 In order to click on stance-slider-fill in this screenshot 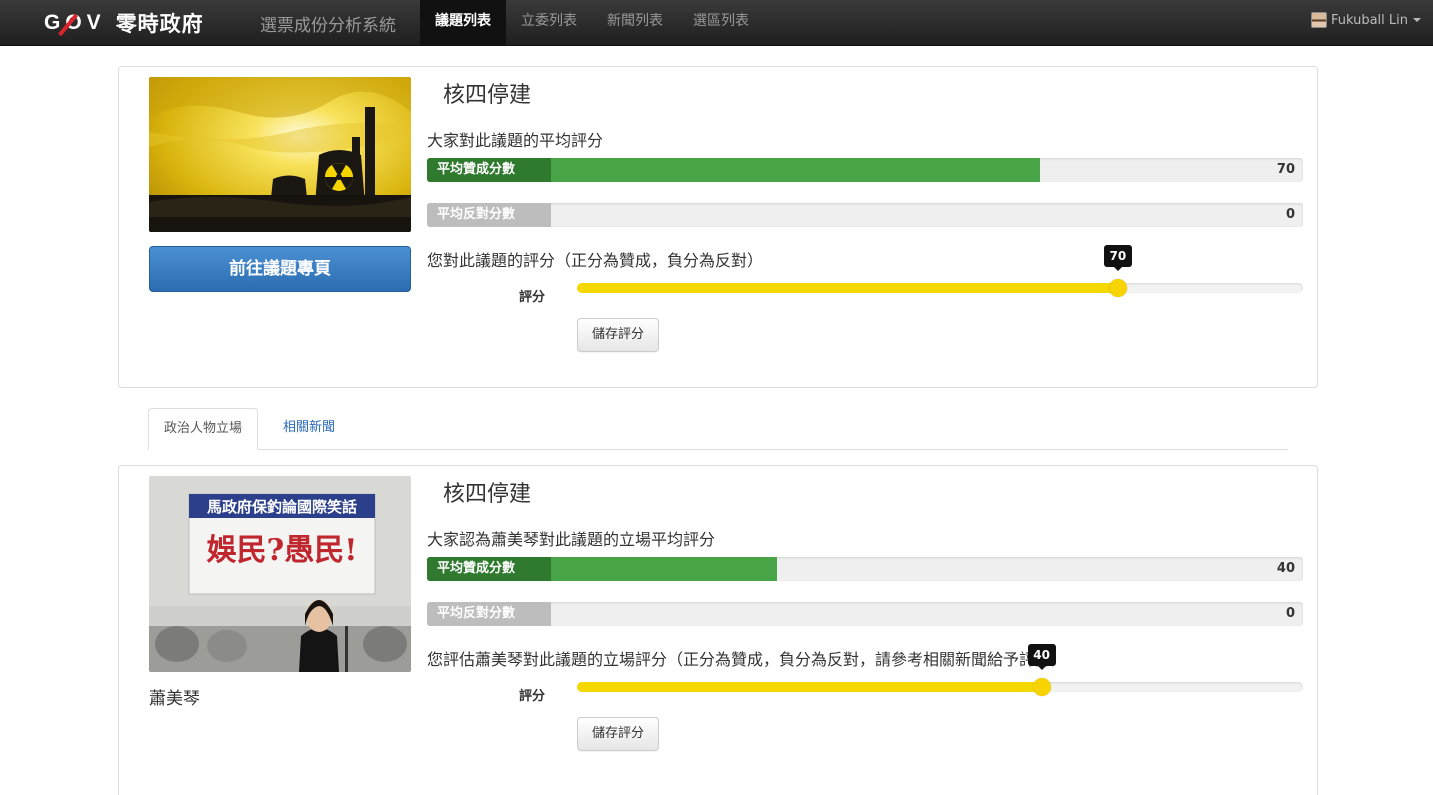, I will do `click(809, 687)`.